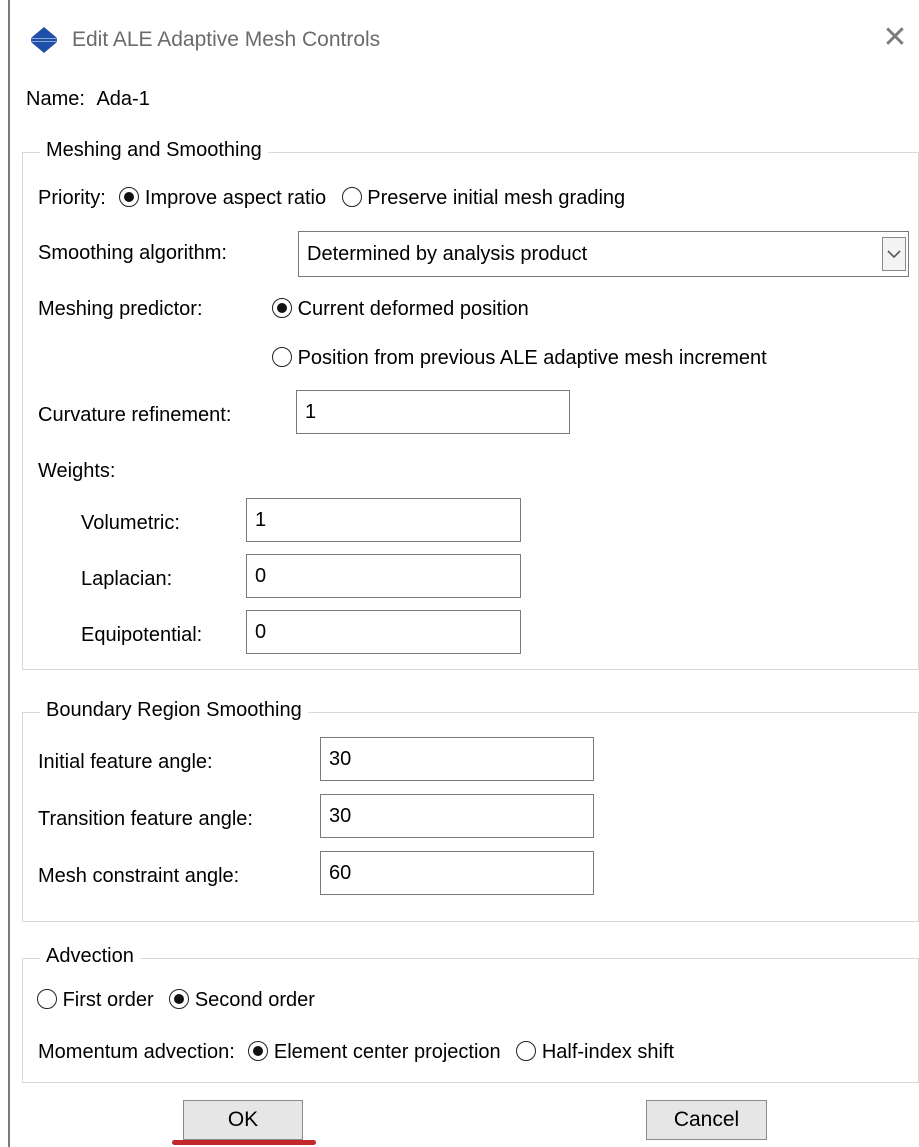 This screenshot has height=1147, width=919. What do you see at coordinates (243, 1120) in the screenshot?
I see `ok-button: OK` at bounding box center [243, 1120].